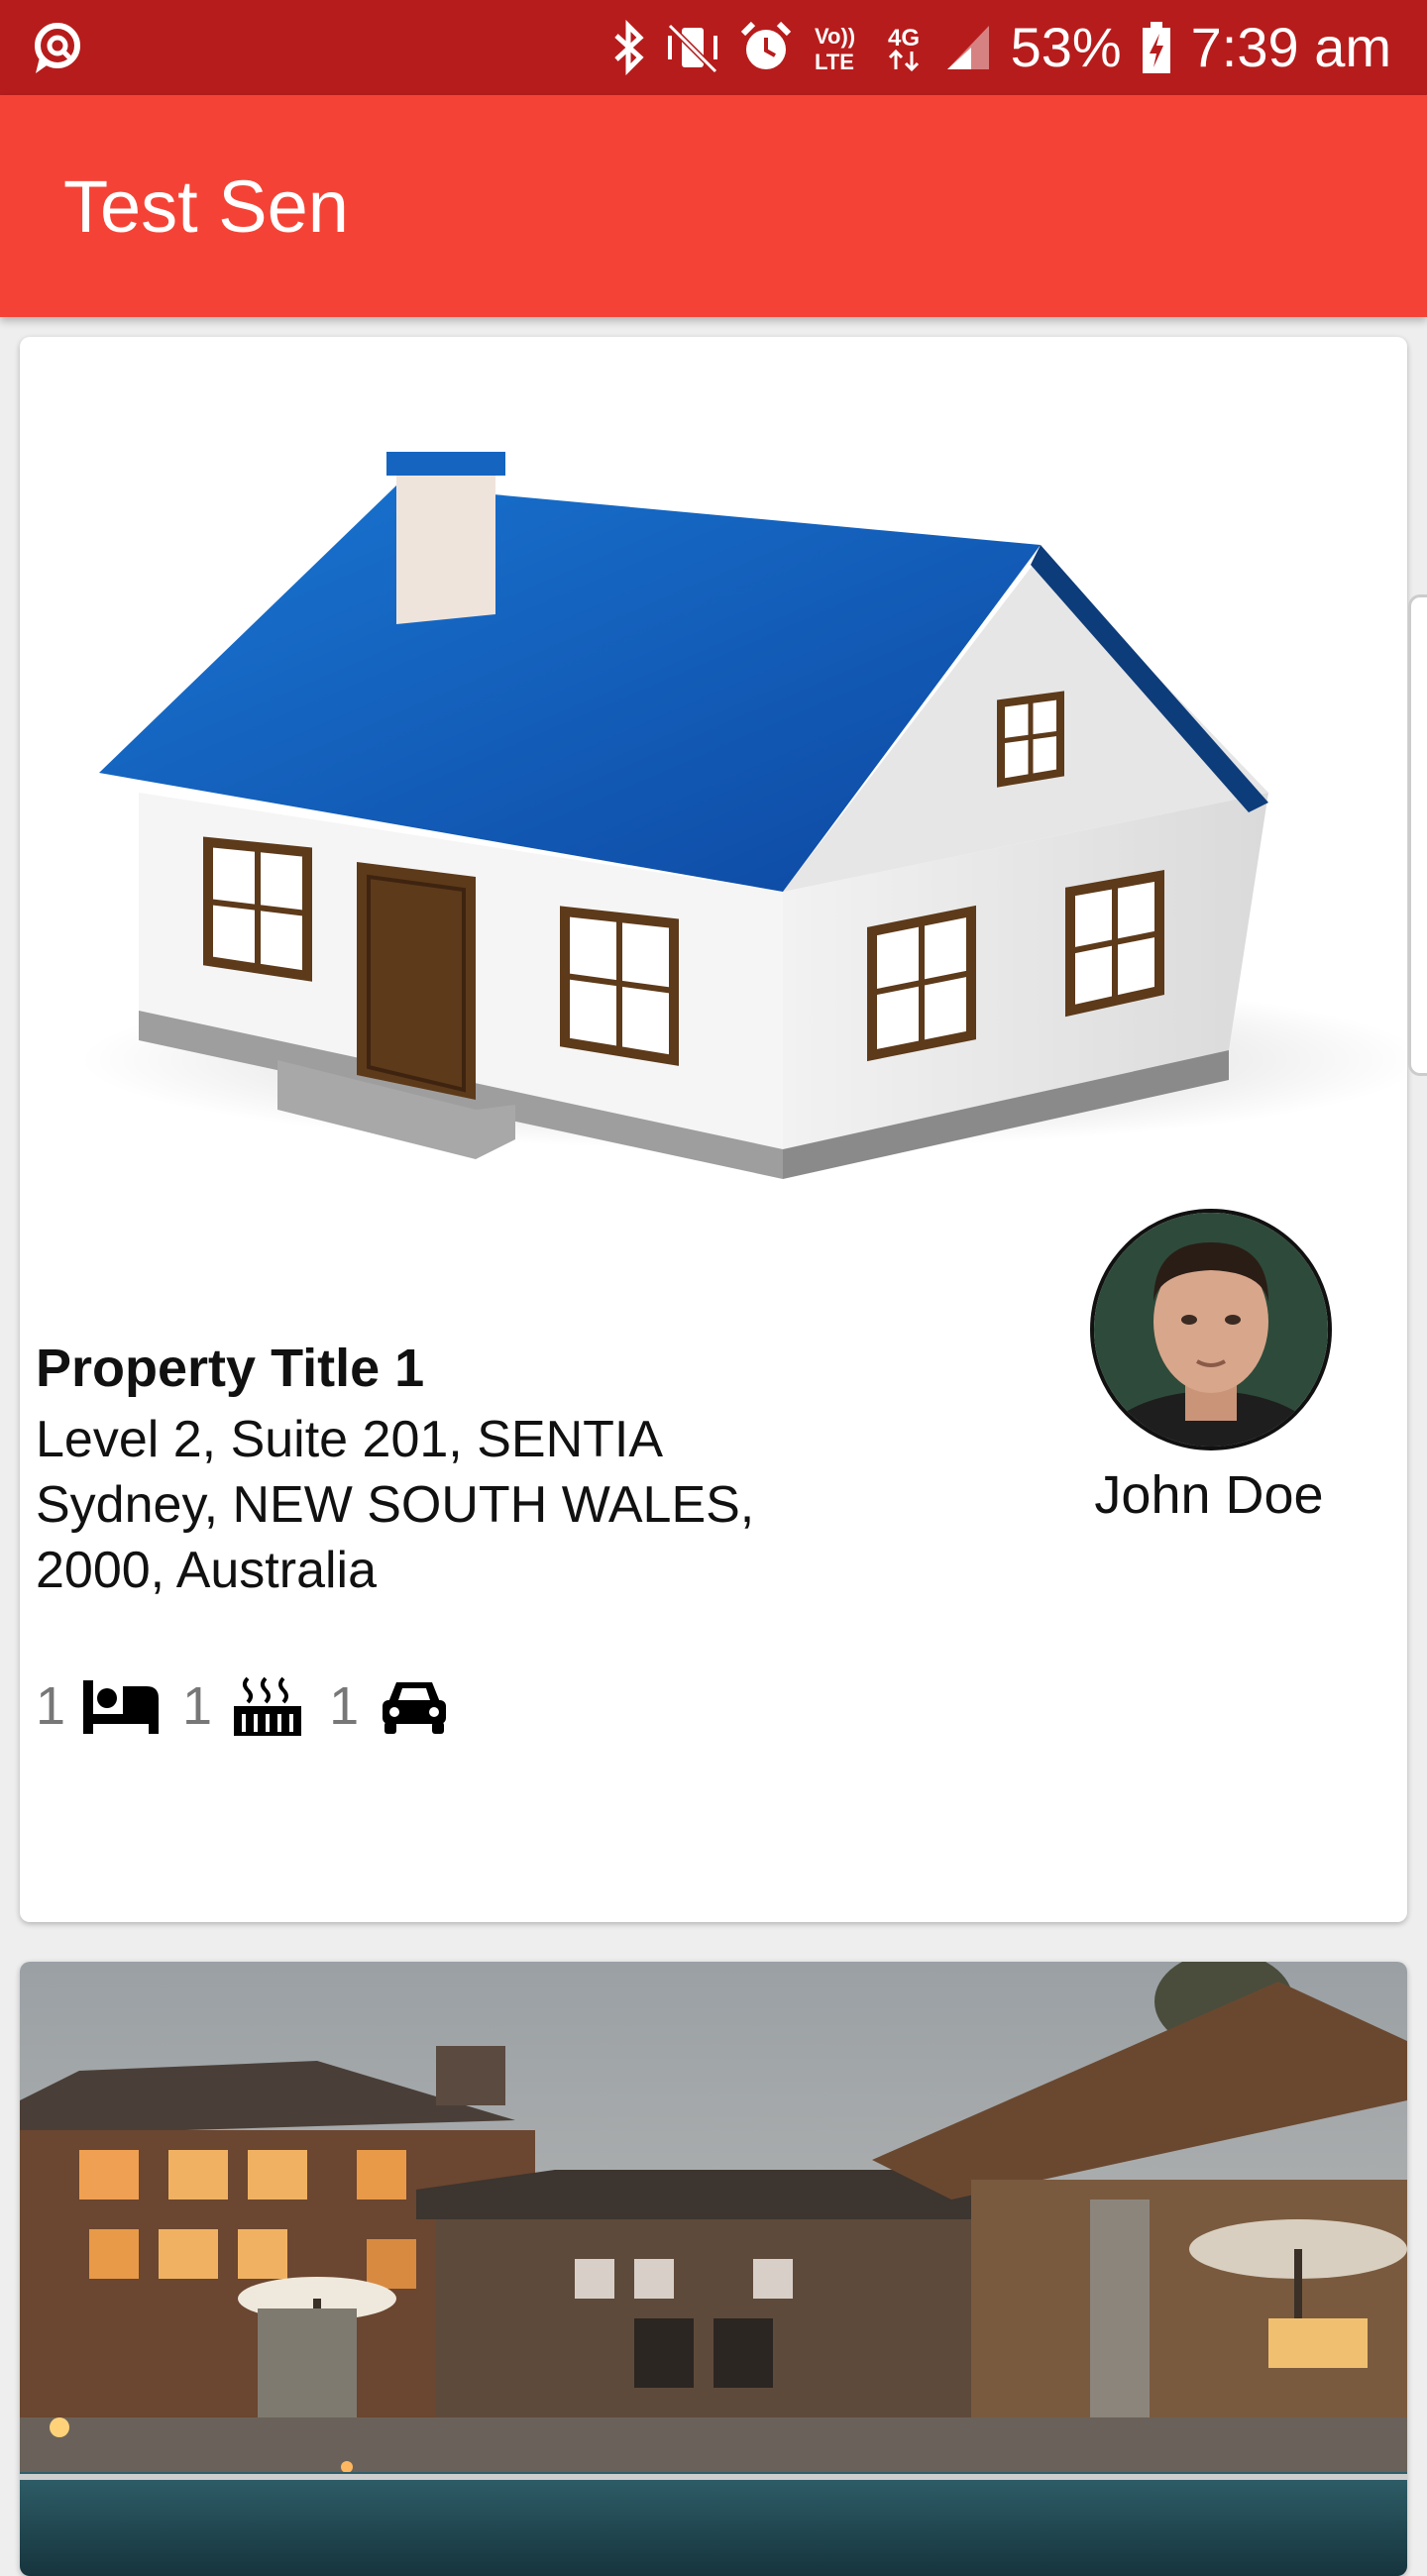 The image size is (1427, 2576). Describe the element at coordinates (834, 62) in the screenshot. I see `svg-text: LTE` at that location.